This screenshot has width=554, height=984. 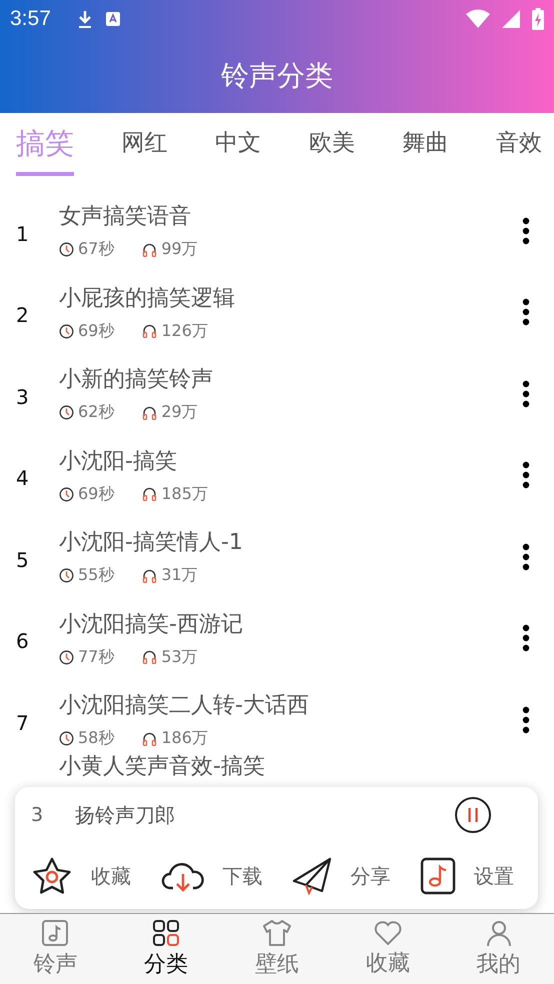 I want to click on ringtone-title: 小黄人笑声音效-搞笑, so click(x=294, y=765).